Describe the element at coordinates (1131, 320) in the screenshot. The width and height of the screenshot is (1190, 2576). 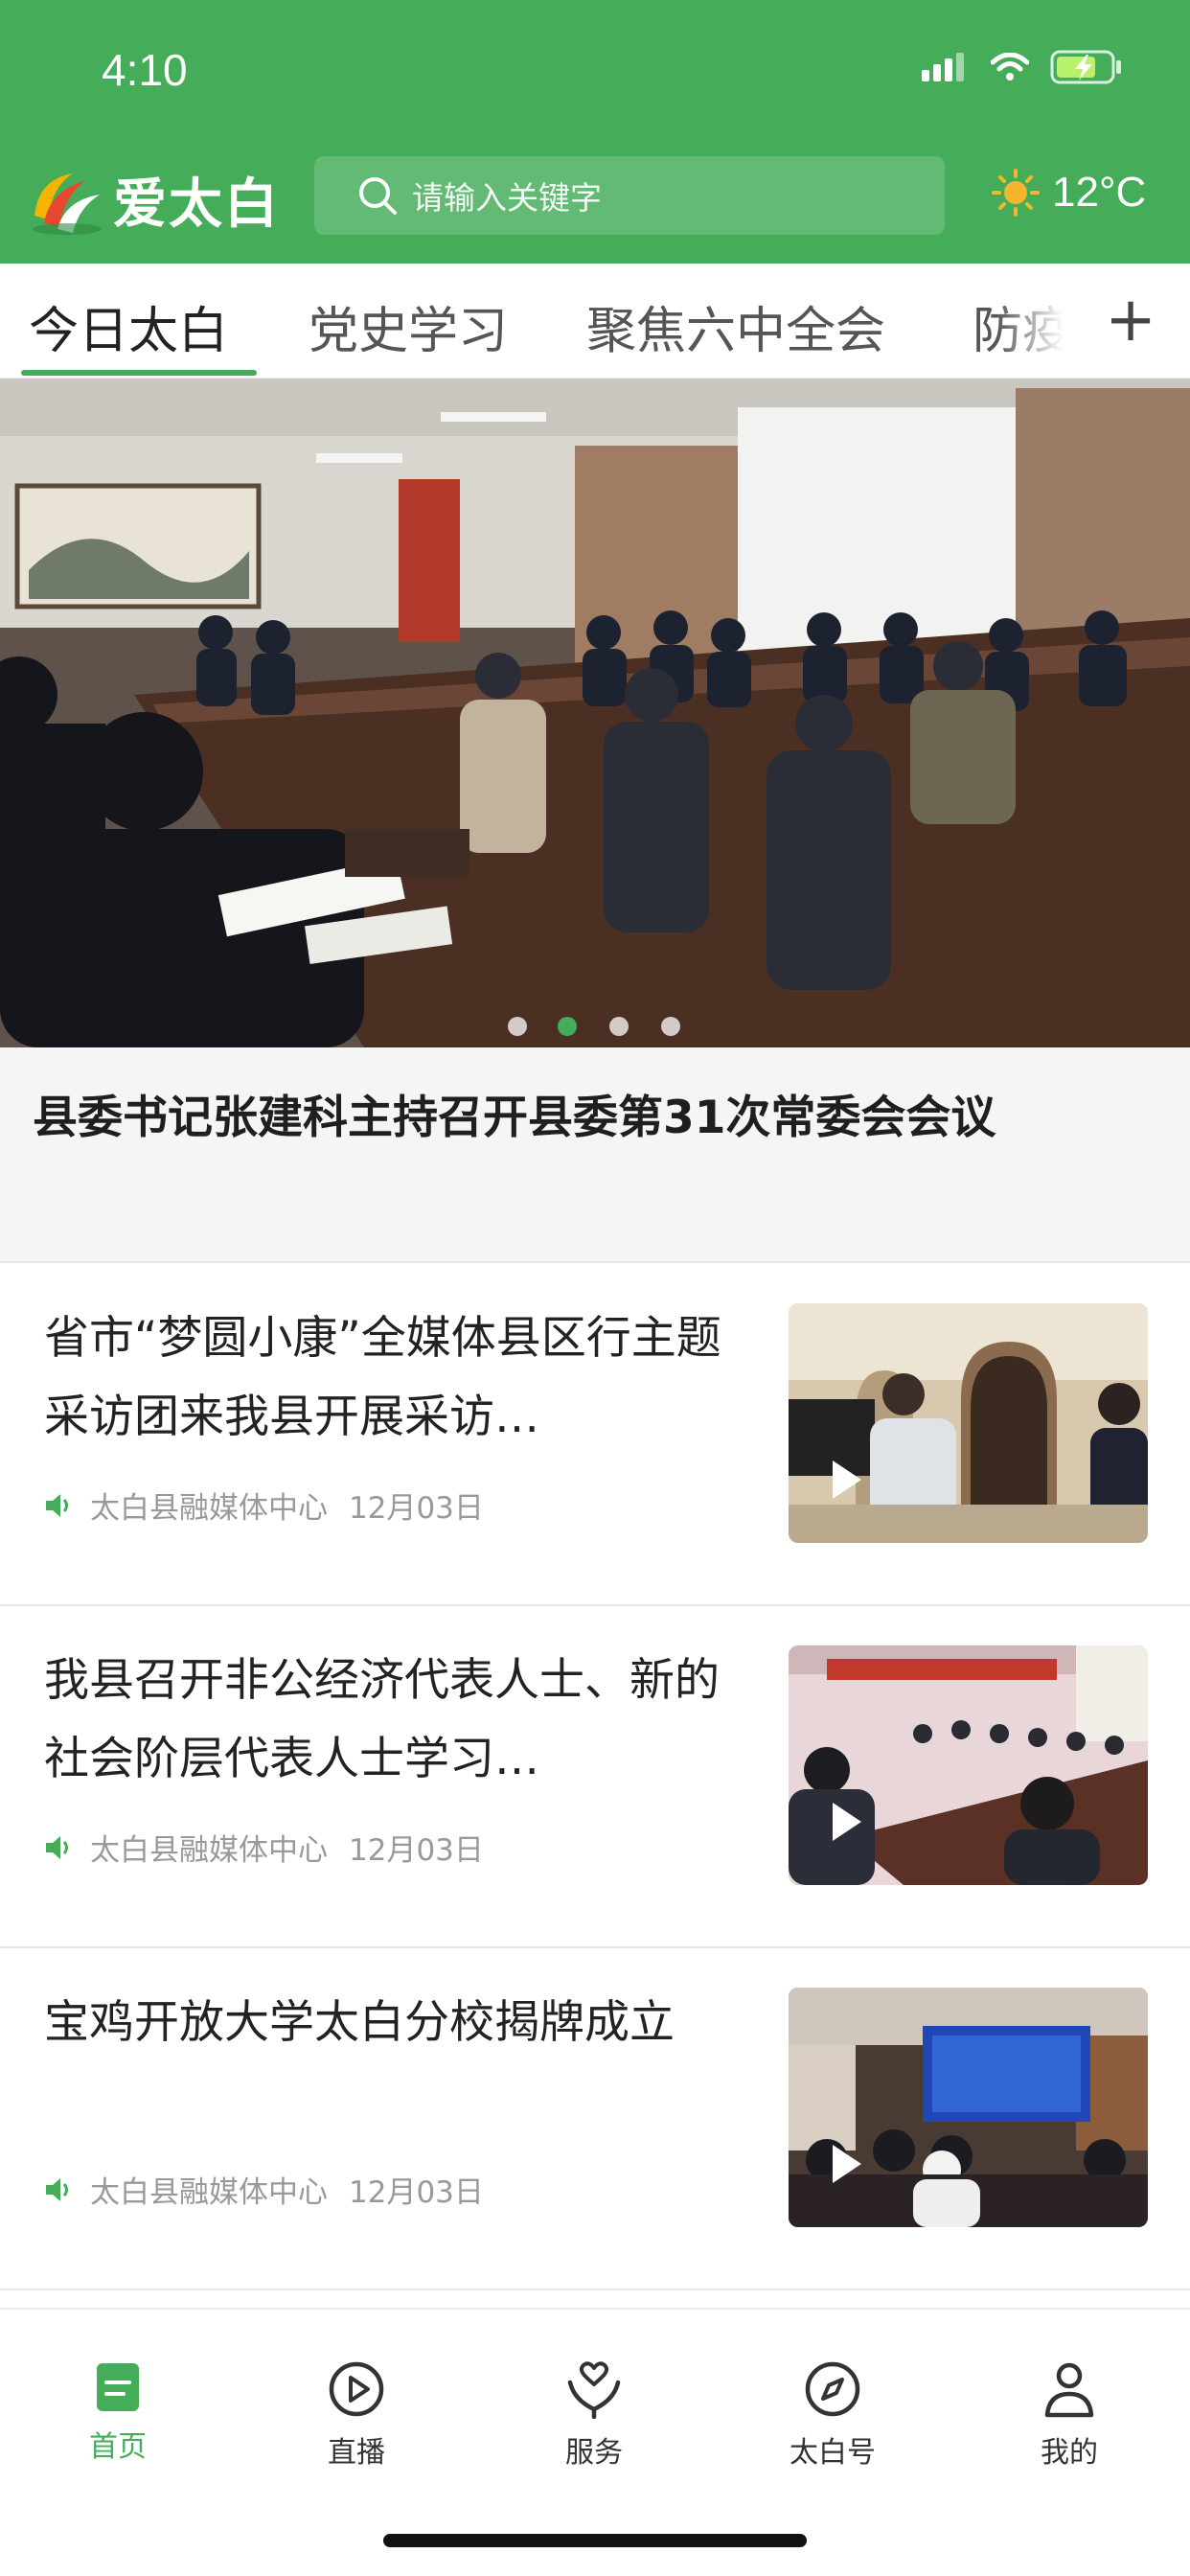
I see `add-channel-button: +` at that location.